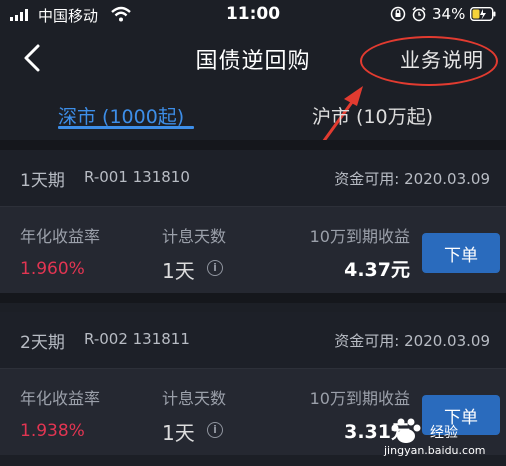 This screenshot has width=506, height=466. I want to click on paw-logo-icon, so click(406, 430).